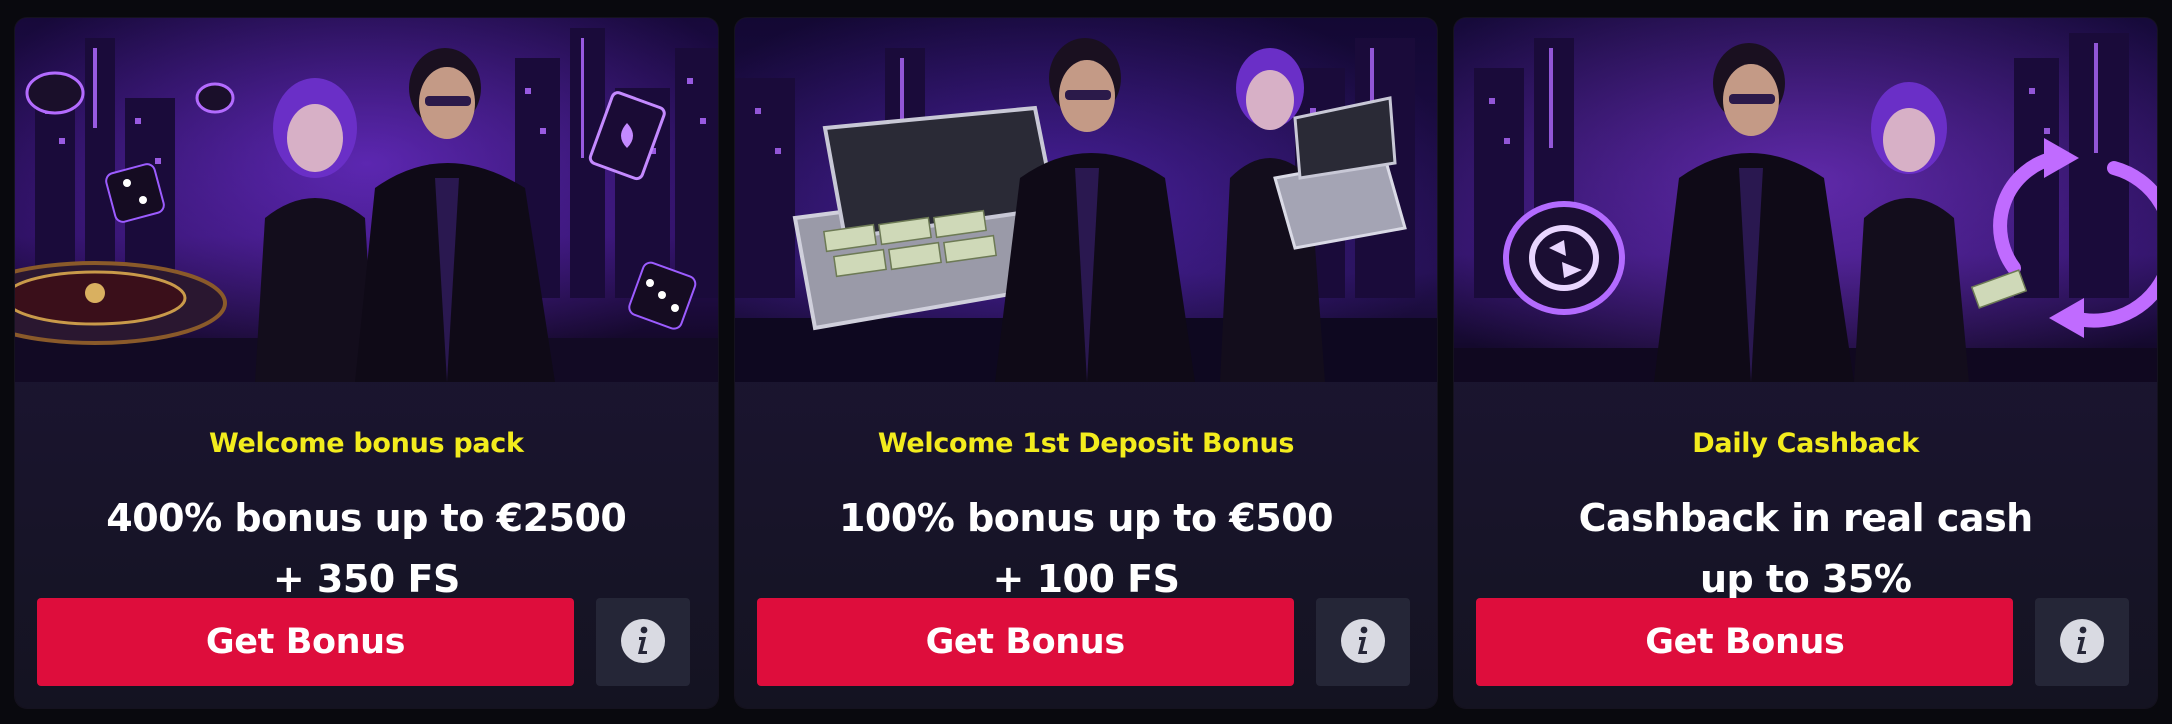  Describe the element at coordinates (1086, 549) in the screenshot. I see `bonus-card-headline: 100% bonus up to €500 + 100 FS` at that location.